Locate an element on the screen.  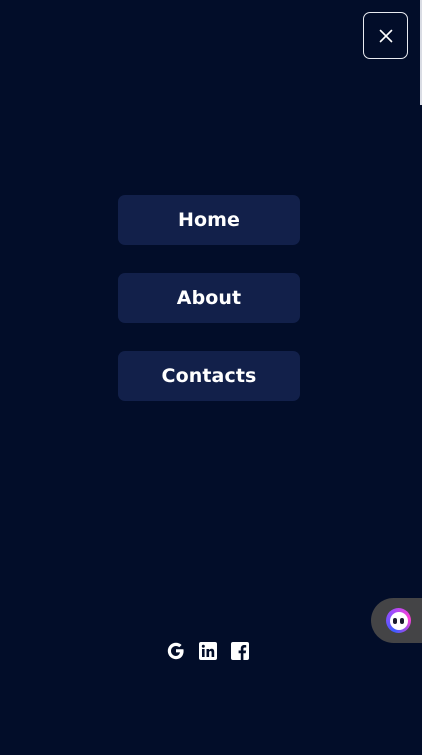
linkedin-link is located at coordinates (208, 651).